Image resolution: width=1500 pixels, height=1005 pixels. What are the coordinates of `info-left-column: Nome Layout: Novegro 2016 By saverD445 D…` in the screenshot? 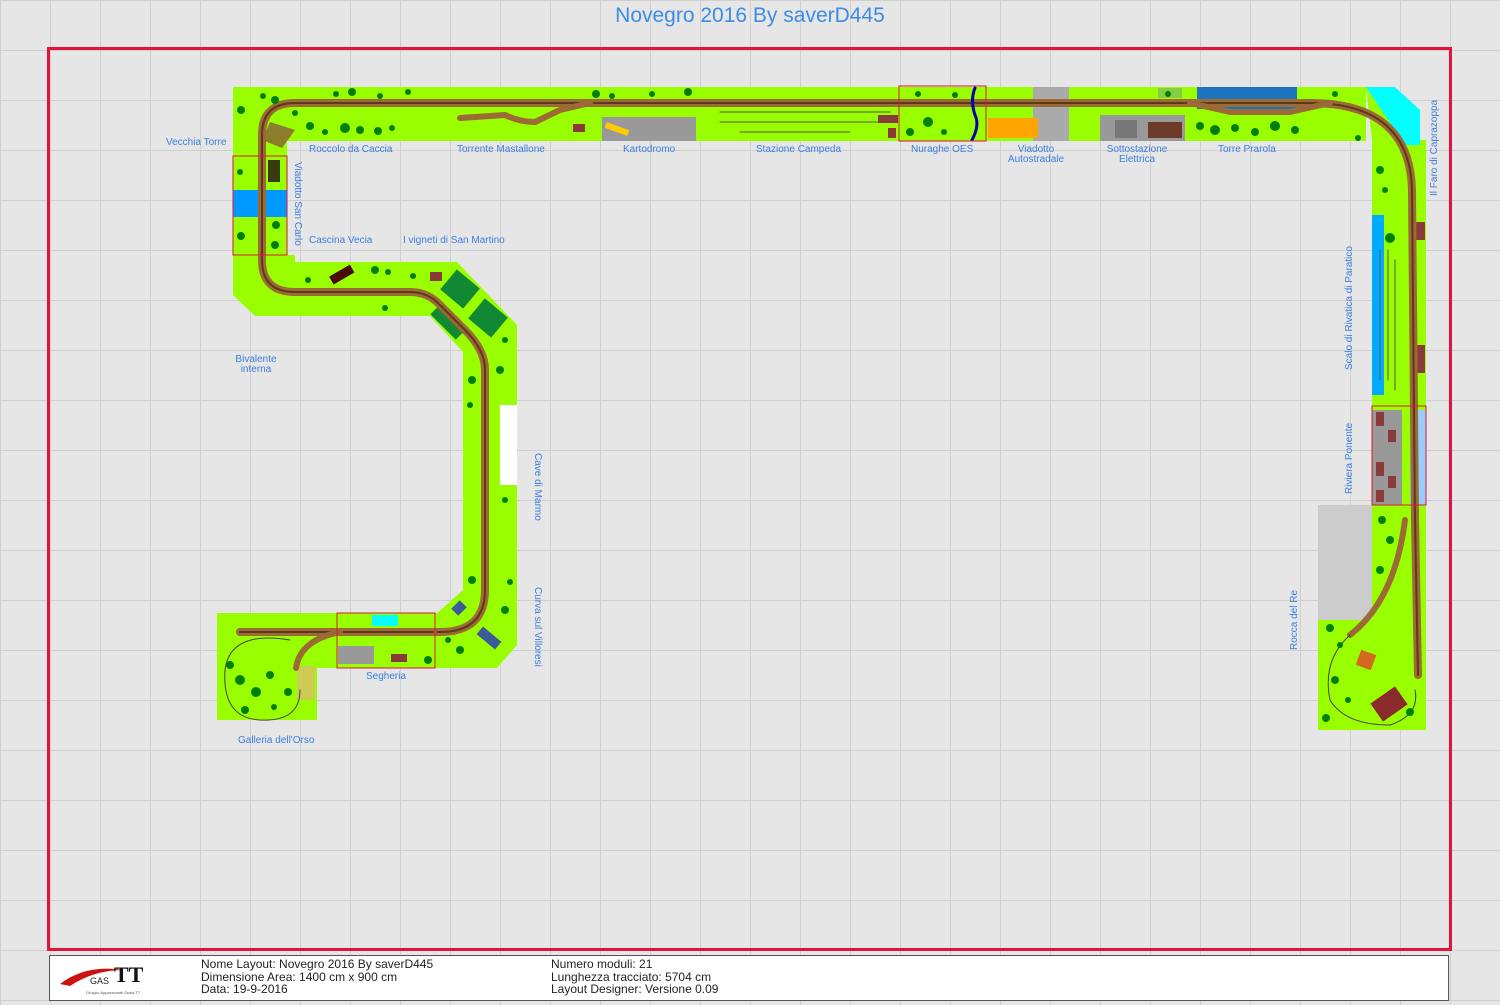 It's located at (317, 977).